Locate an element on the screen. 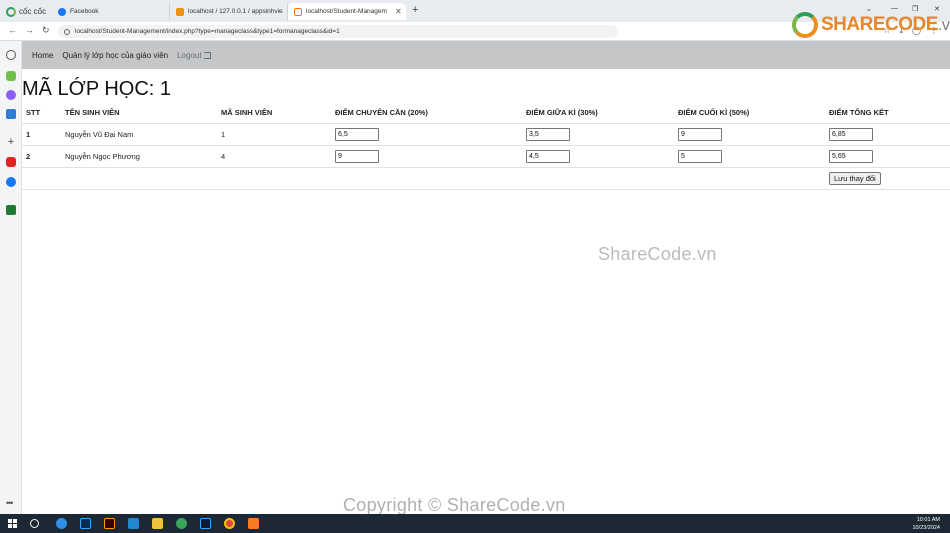 The image size is (950, 533). illustrator-icon is located at coordinates (109, 523).